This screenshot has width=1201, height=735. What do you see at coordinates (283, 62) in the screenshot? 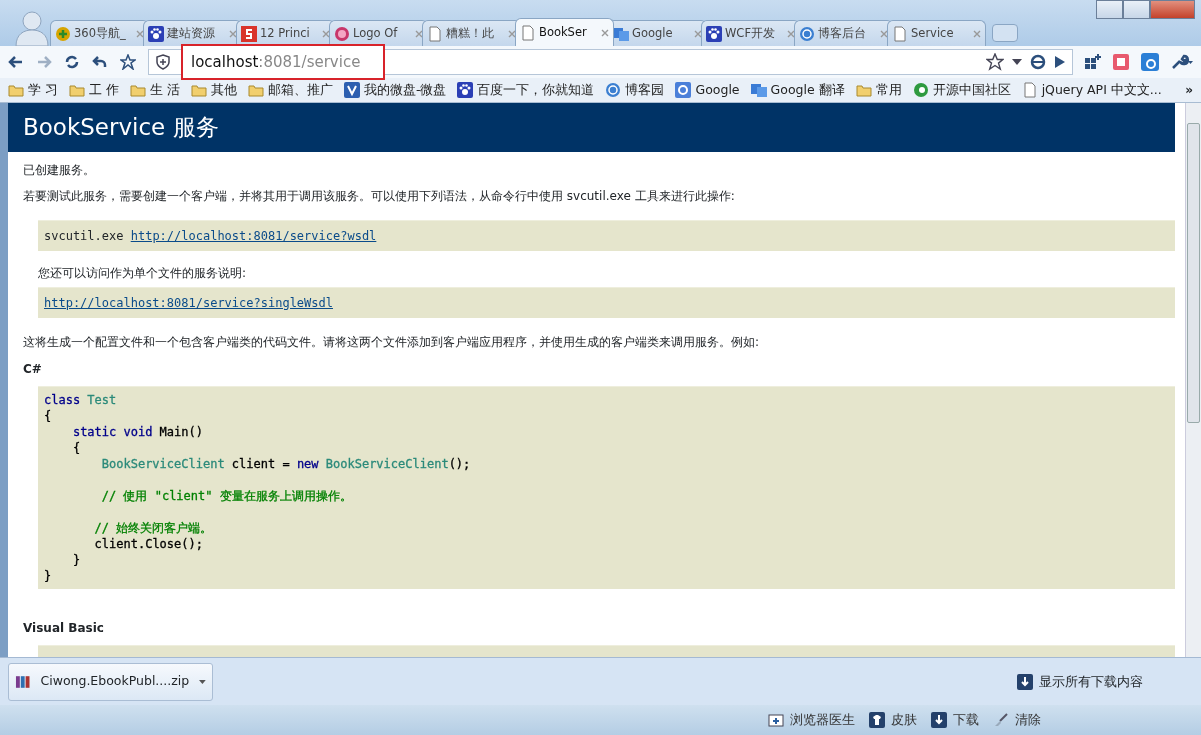
I see `address-field: localhost:8081/service` at bounding box center [283, 62].